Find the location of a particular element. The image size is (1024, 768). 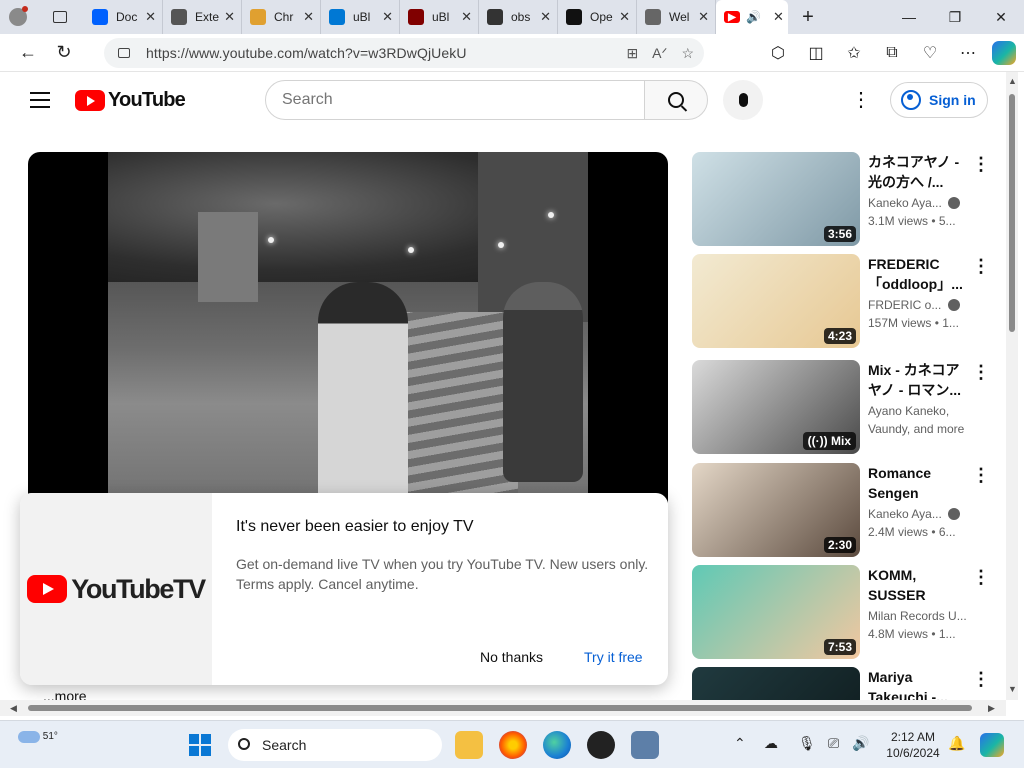

network-icon: ☁ is located at coordinates (771, 743).